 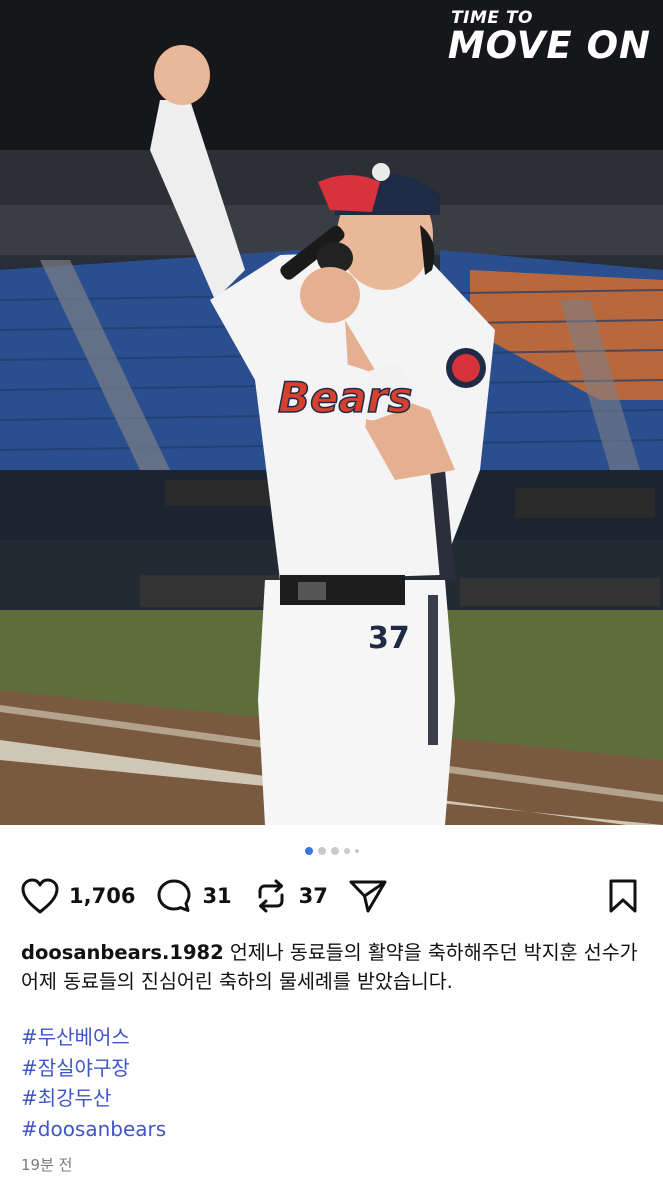 I want to click on repost-count: 37, so click(x=313, y=896).